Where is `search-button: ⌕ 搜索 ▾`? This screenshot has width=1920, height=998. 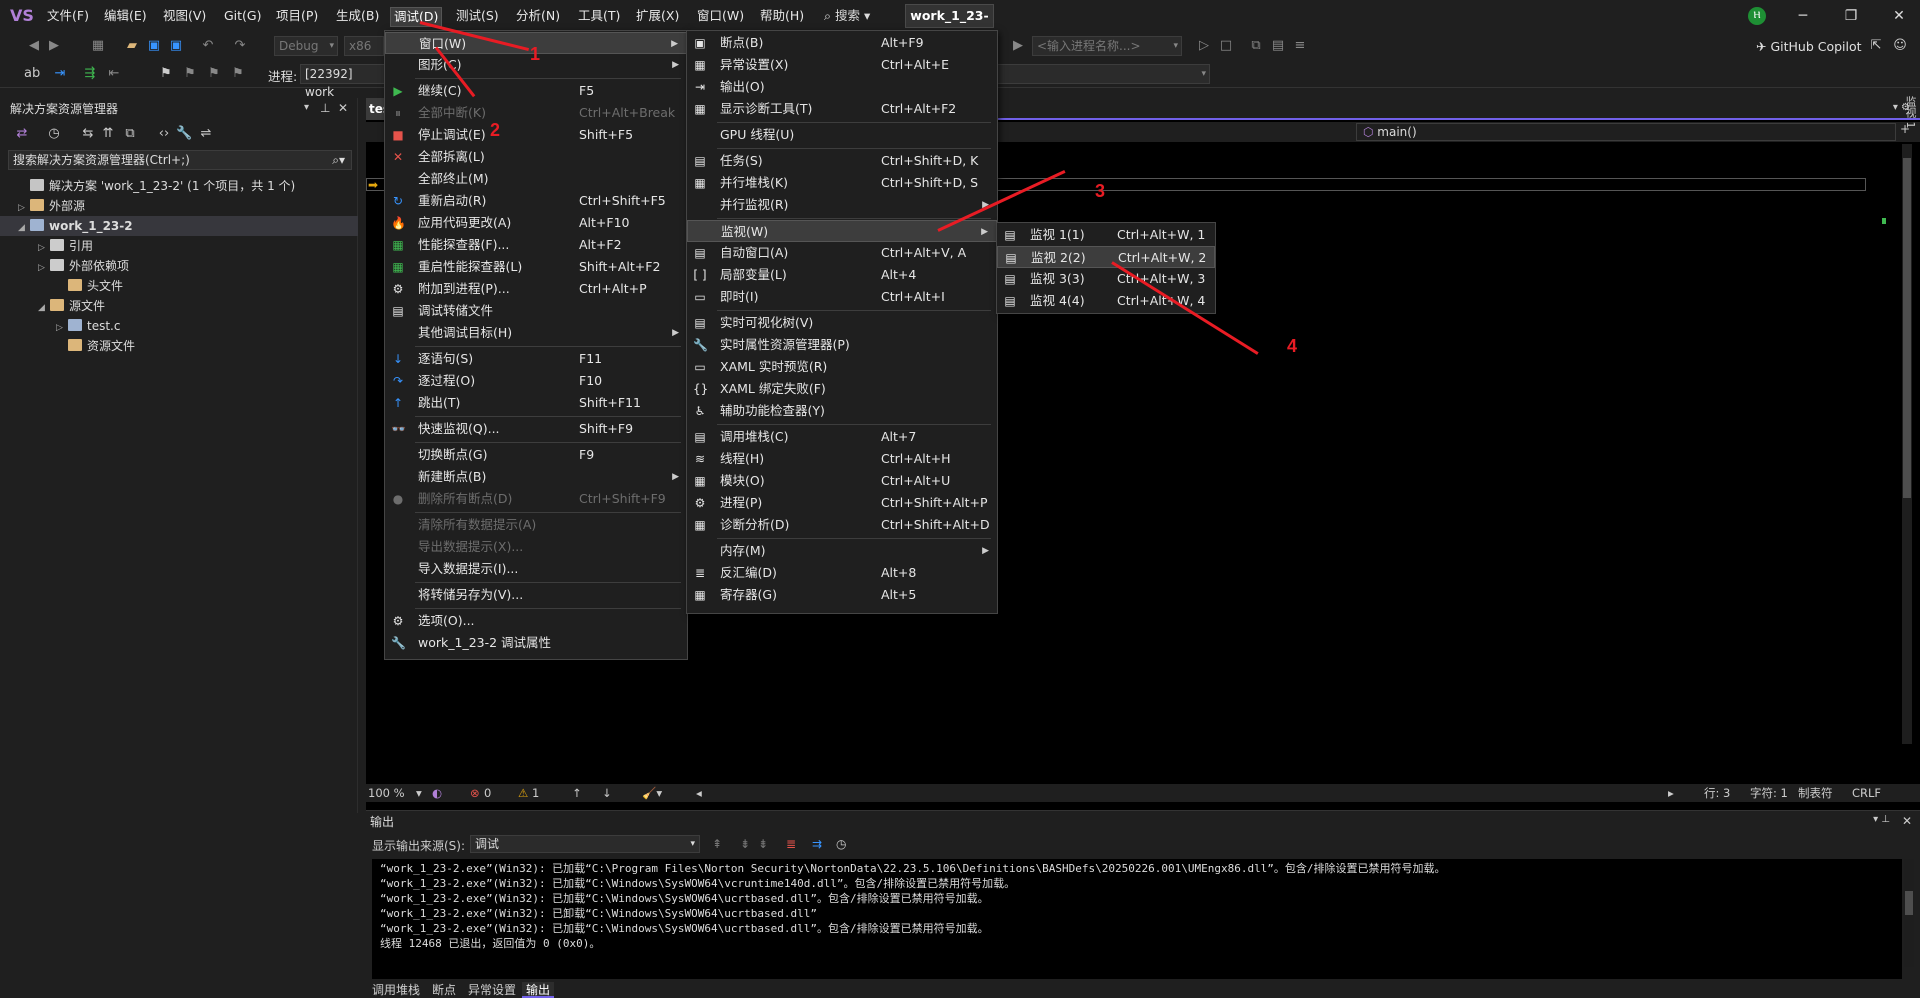 search-button: ⌕ 搜索 ▾ is located at coordinates (859, 16).